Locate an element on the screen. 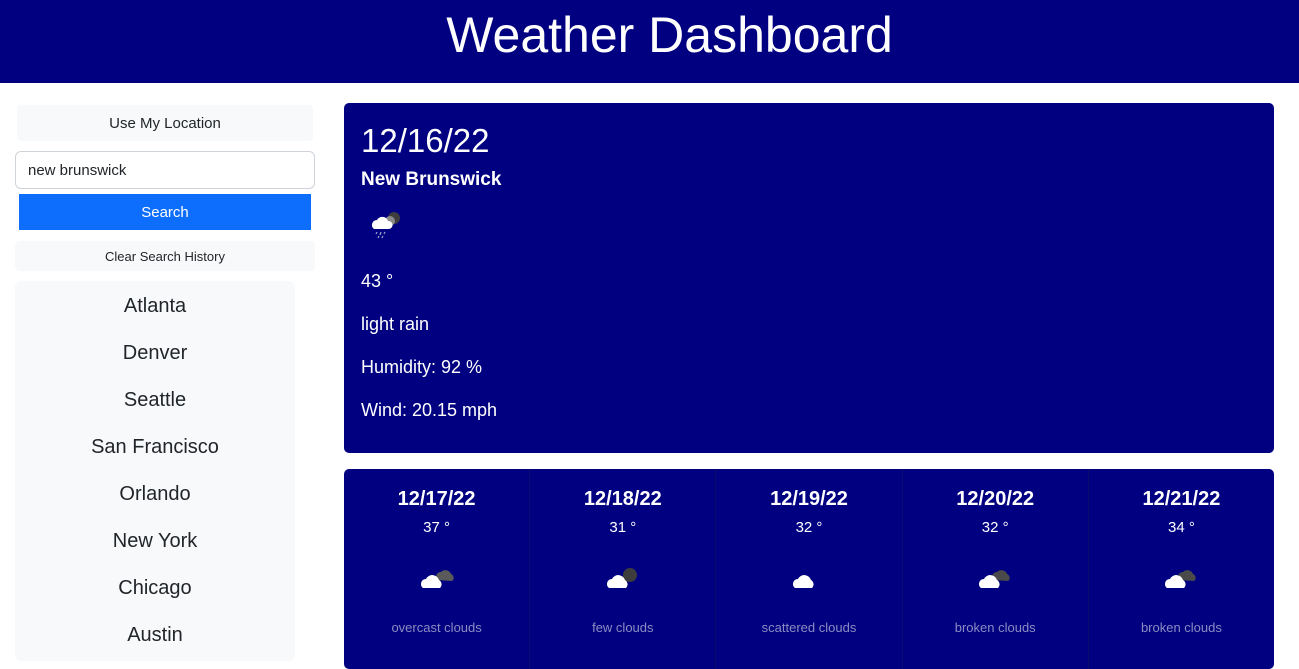 The width and height of the screenshot is (1299, 669). current-temperature: 43 ° is located at coordinates (377, 281).